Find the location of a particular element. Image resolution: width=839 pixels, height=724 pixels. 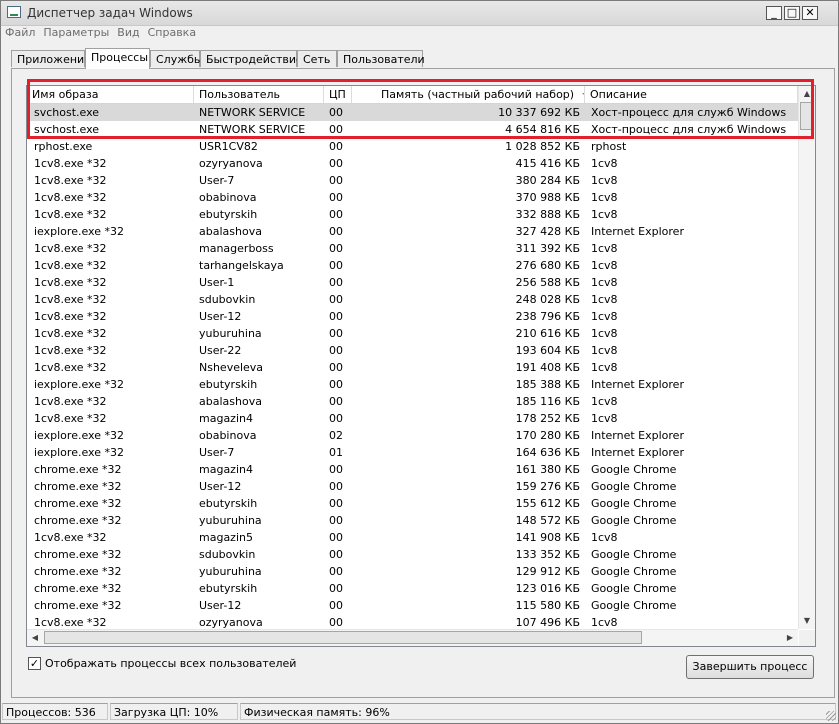

process-memory: 327 428 КБ is located at coordinates (547, 231).